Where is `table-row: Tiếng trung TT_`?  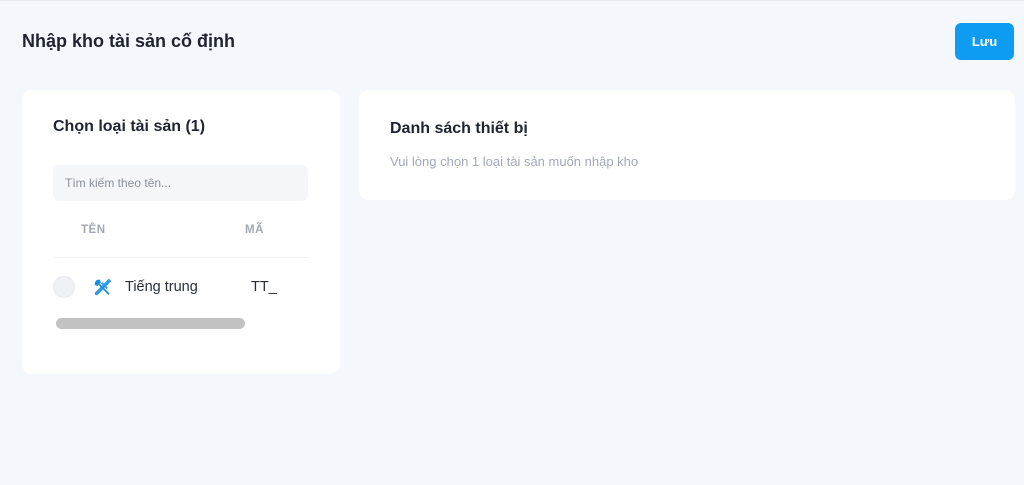
table-row: Tiếng trung TT_ is located at coordinates (180, 287).